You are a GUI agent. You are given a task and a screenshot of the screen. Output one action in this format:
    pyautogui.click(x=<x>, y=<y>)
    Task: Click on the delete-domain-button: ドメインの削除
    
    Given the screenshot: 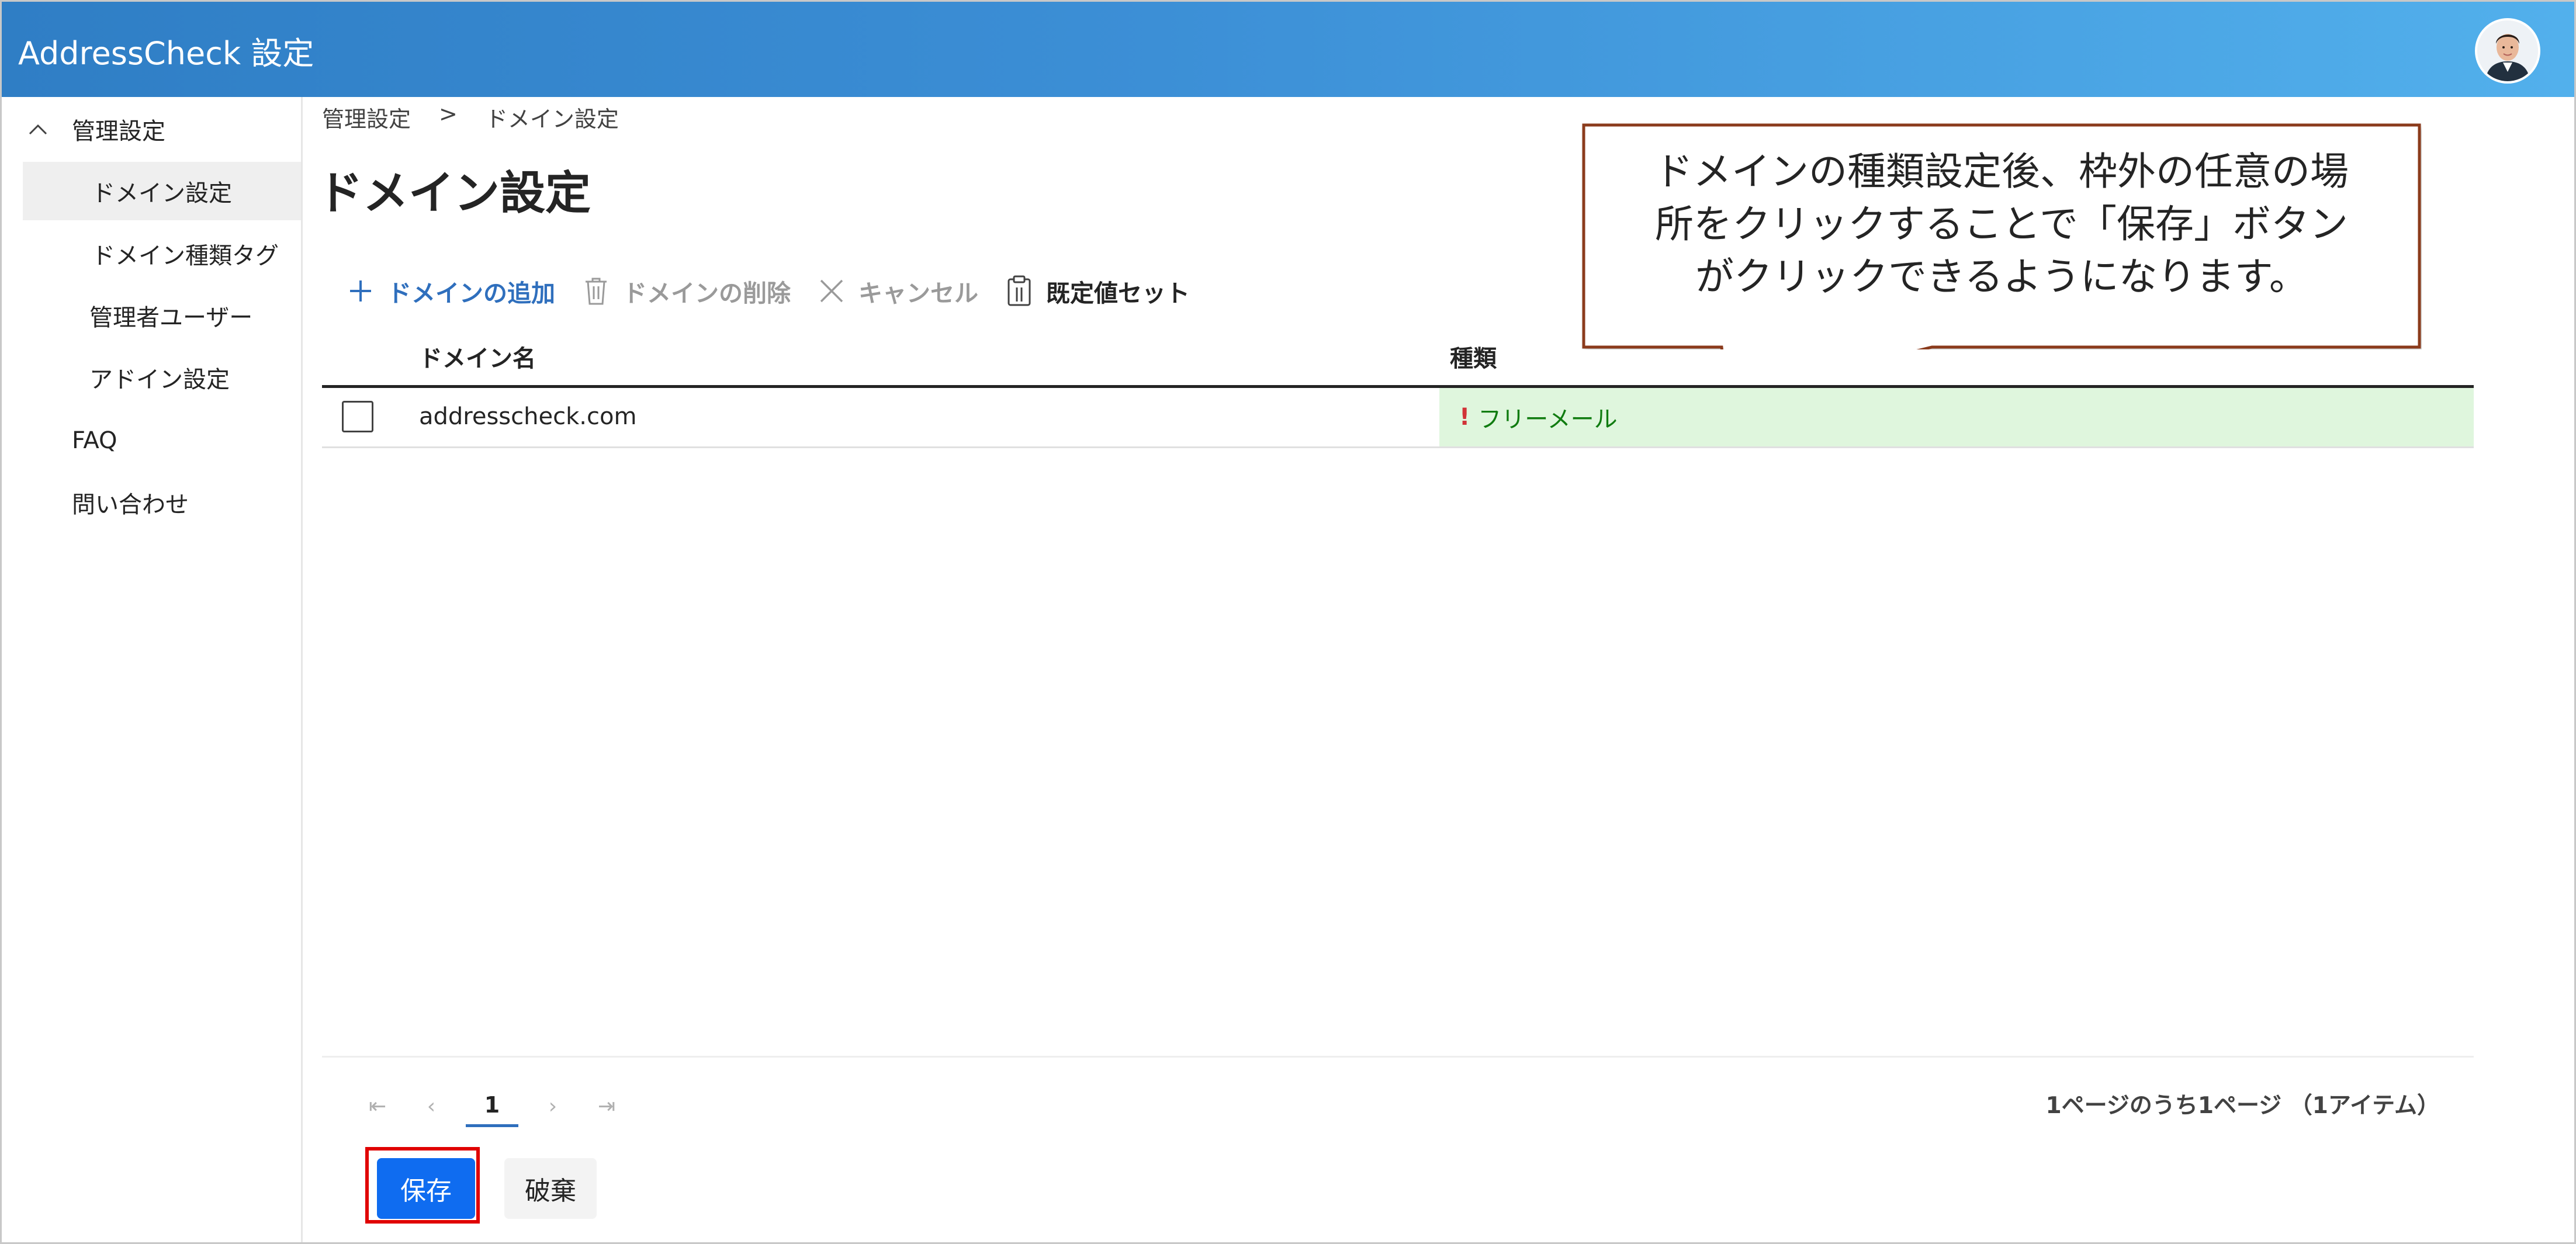 What is the action you would take?
    pyautogui.click(x=686, y=291)
    